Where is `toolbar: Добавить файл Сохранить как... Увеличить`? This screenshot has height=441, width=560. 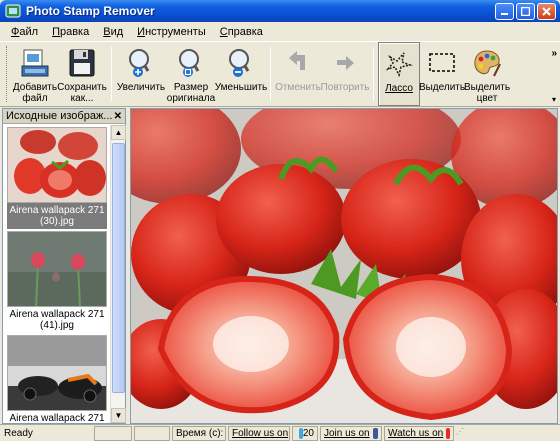
toolbar: Добавить файл Сохранить как... Увеличить is located at coordinates (280, 74).